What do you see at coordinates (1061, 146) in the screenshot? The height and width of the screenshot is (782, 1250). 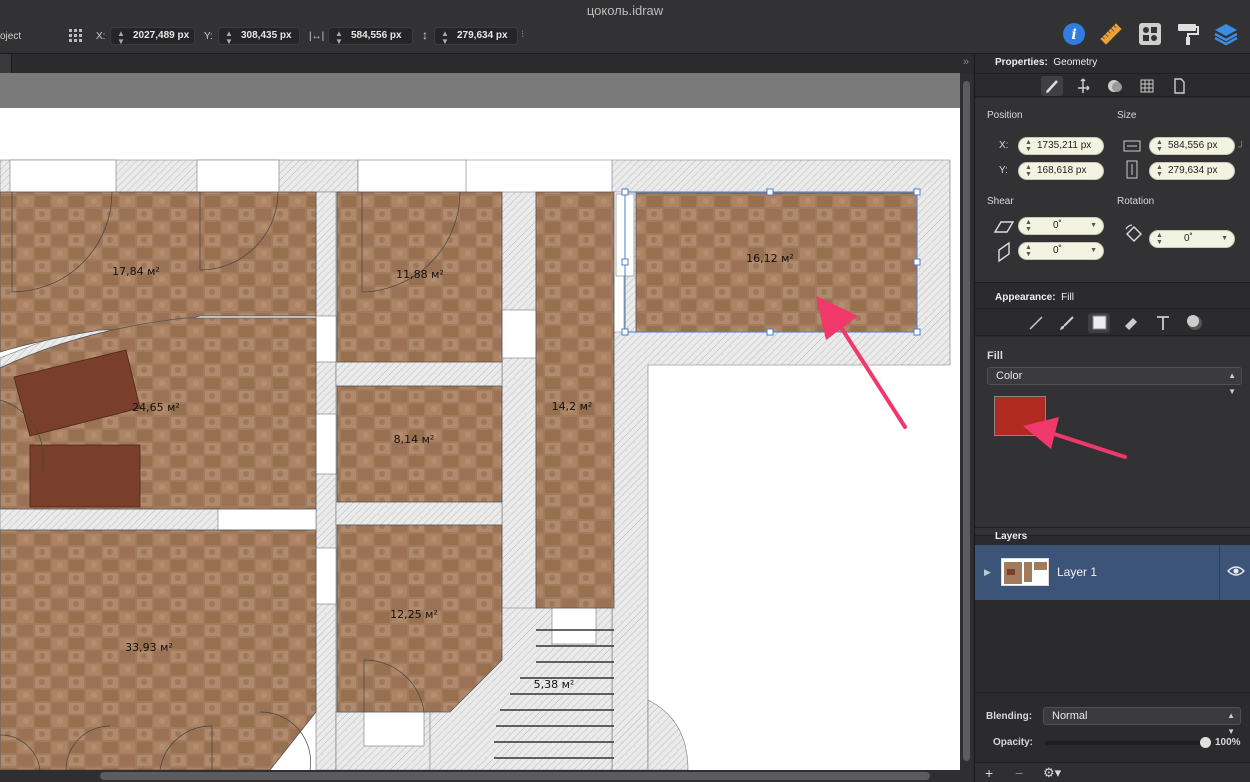 I see `x-position-field: ▲ ▼ 1735,211 px` at bounding box center [1061, 146].